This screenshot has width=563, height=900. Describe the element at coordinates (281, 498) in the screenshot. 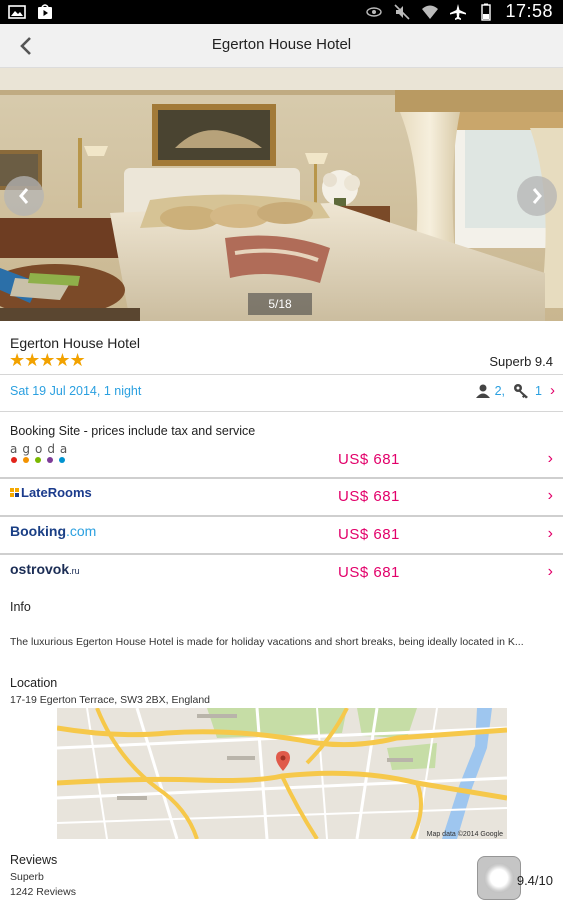

I see `booking-site-laterooms: LateRooms US$ 681 ›` at that location.